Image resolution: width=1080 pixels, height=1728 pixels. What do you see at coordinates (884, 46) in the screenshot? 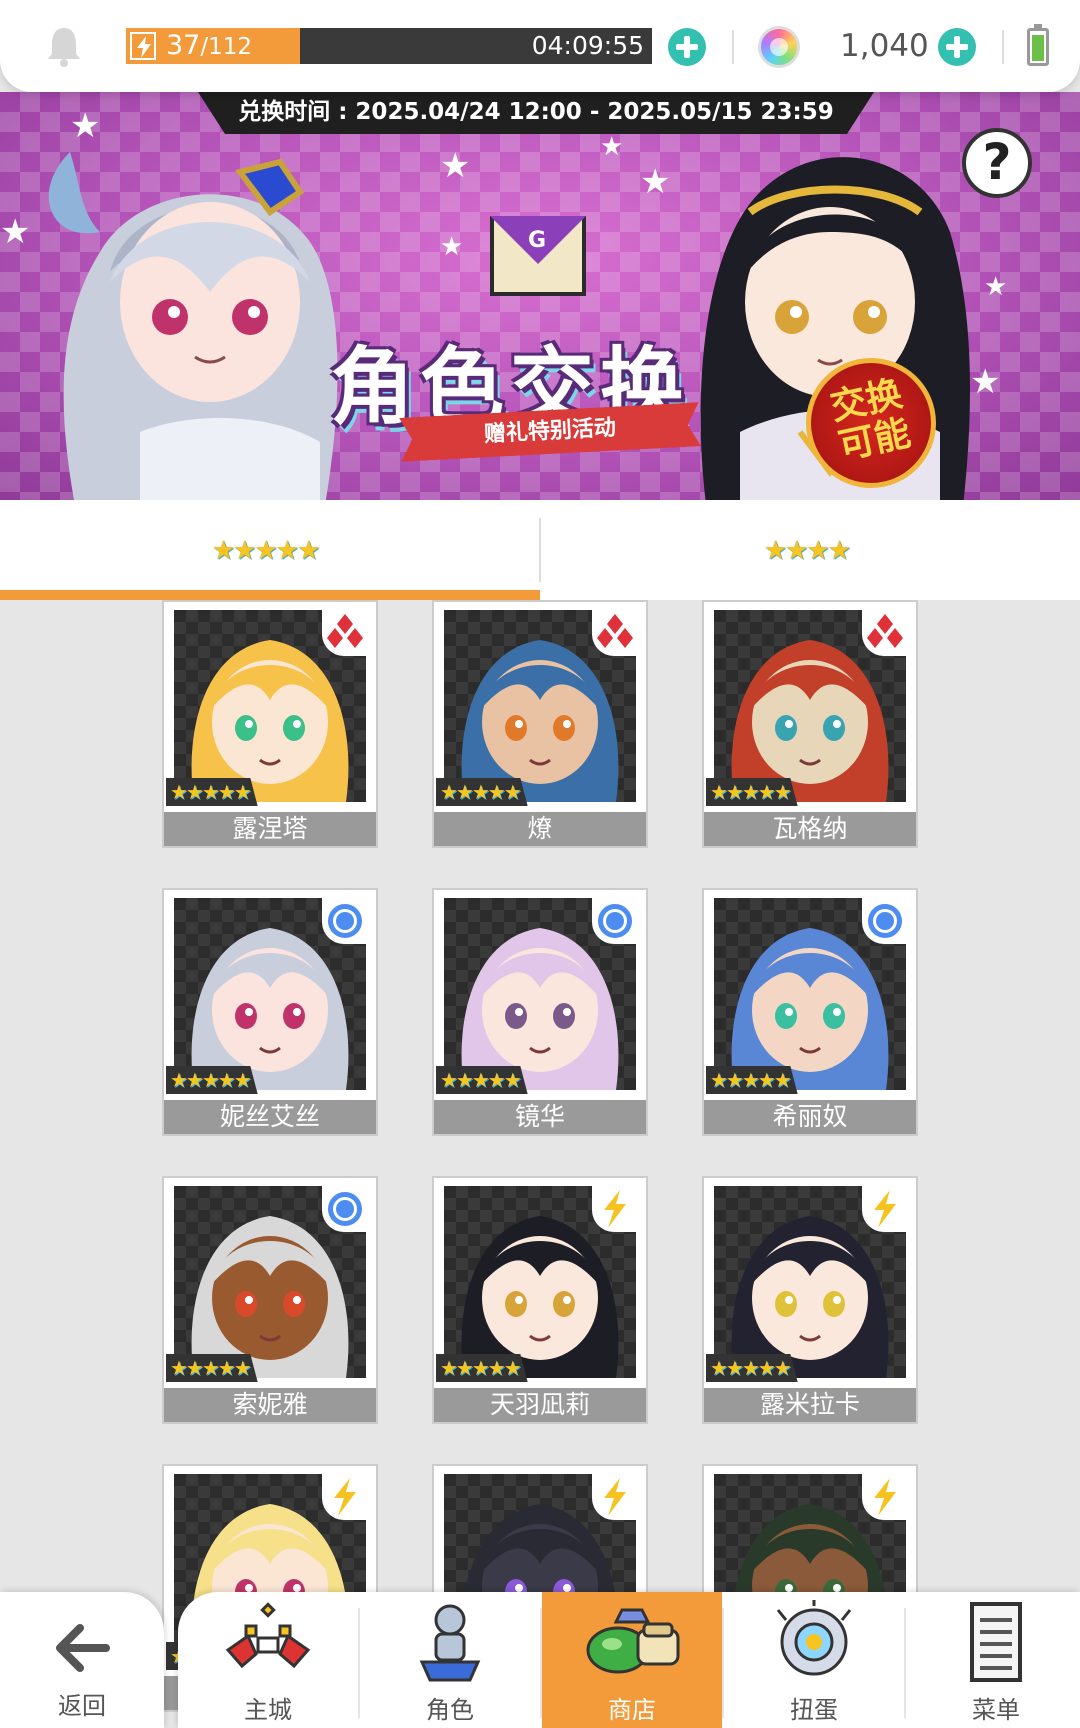
I see `gem-count: 1,040` at bounding box center [884, 46].